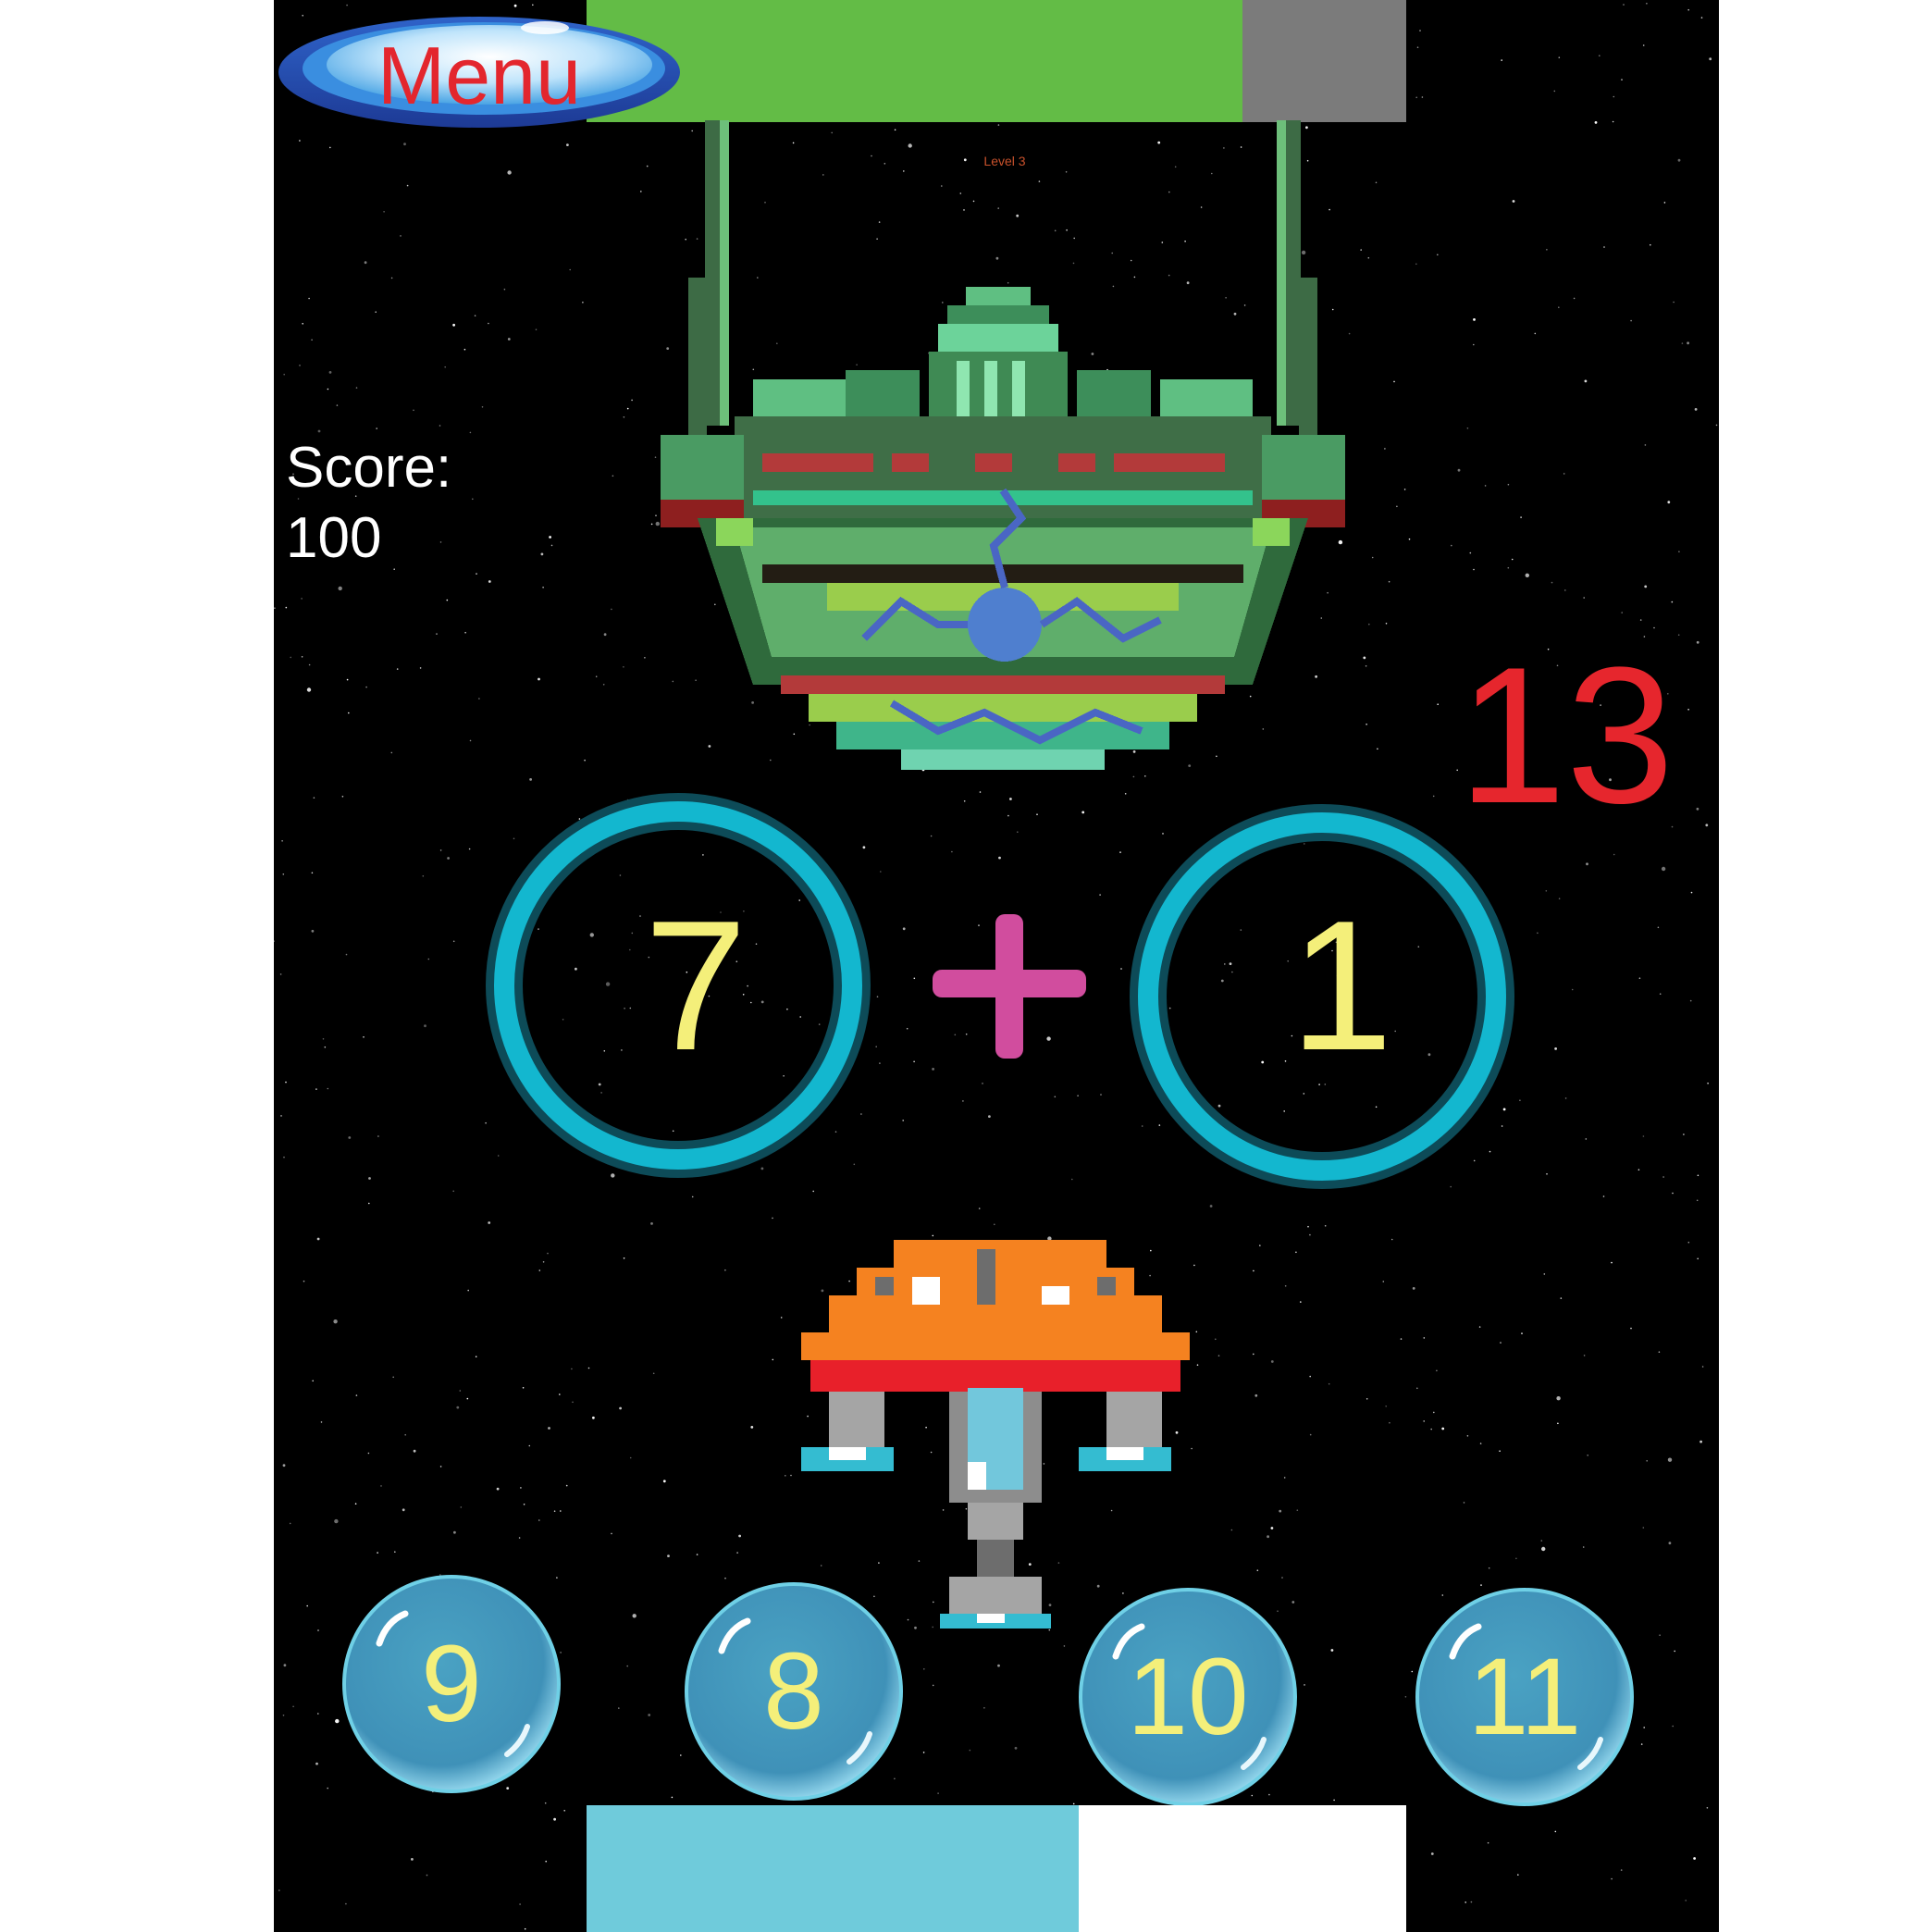 Image resolution: width=1928 pixels, height=1932 pixels. What do you see at coordinates (1009, 987) in the screenshot?
I see `plus-icon` at bounding box center [1009, 987].